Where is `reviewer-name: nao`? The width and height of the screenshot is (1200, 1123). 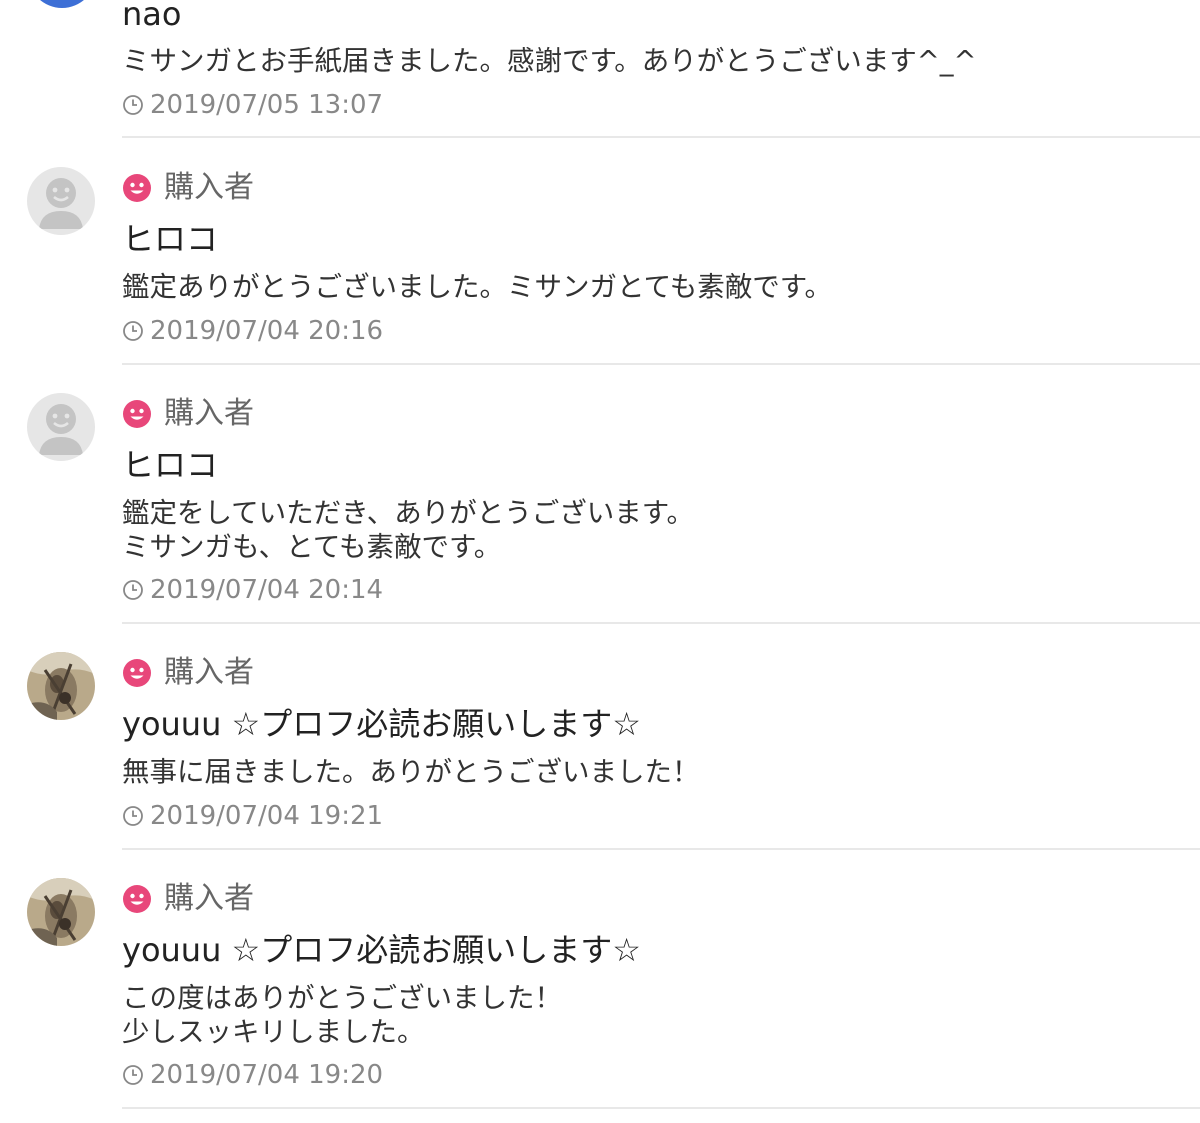
reviewer-name: nao is located at coordinates (151, 16).